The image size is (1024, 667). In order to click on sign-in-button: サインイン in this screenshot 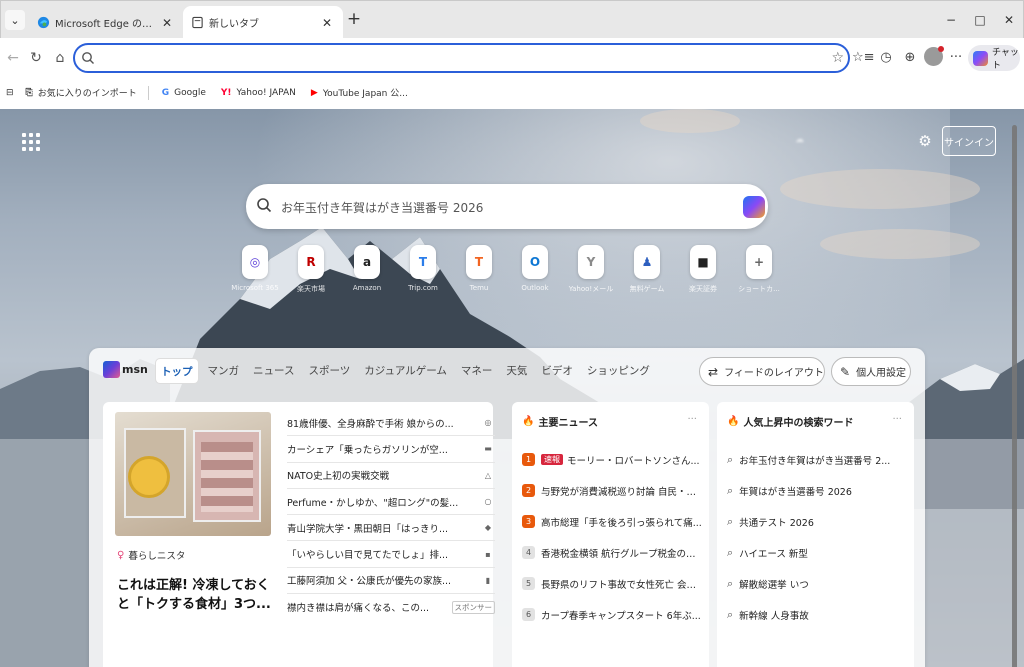, I will do `click(969, 141)`.